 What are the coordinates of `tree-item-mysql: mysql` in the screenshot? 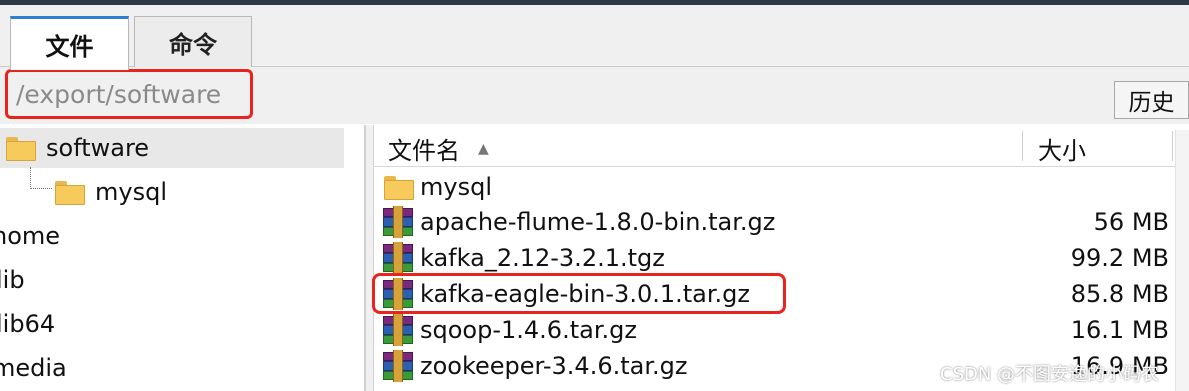 It's located at (111, 192).